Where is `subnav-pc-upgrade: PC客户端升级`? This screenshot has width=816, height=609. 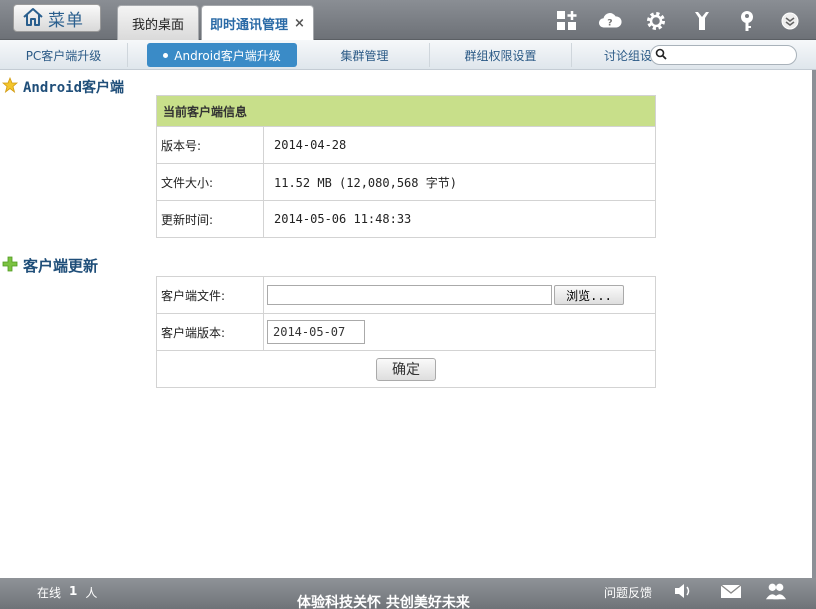 subnav-pc-upgrade: PC客户端升级 is located at coordinates (64, 55).